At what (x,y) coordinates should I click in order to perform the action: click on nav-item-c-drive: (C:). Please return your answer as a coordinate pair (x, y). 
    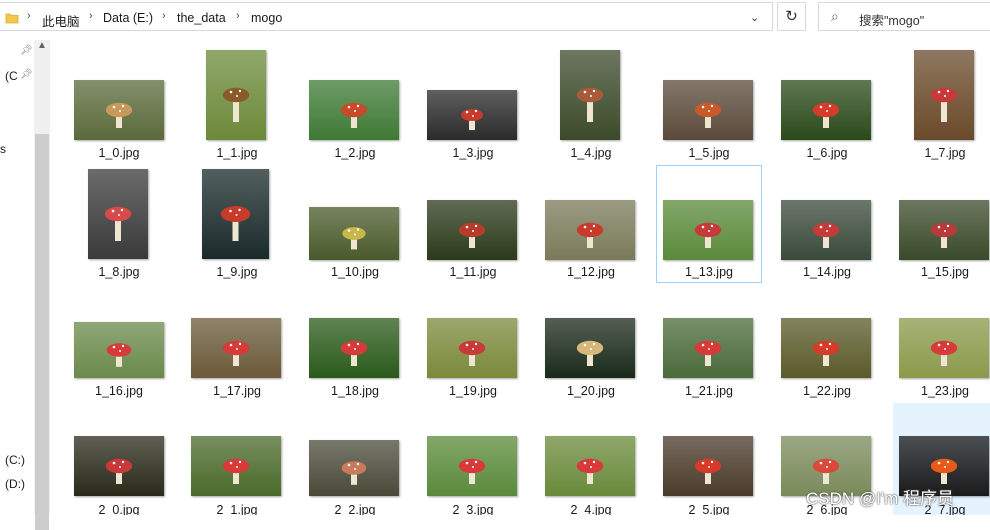
    Looking at the image, I should click on (15, 460).